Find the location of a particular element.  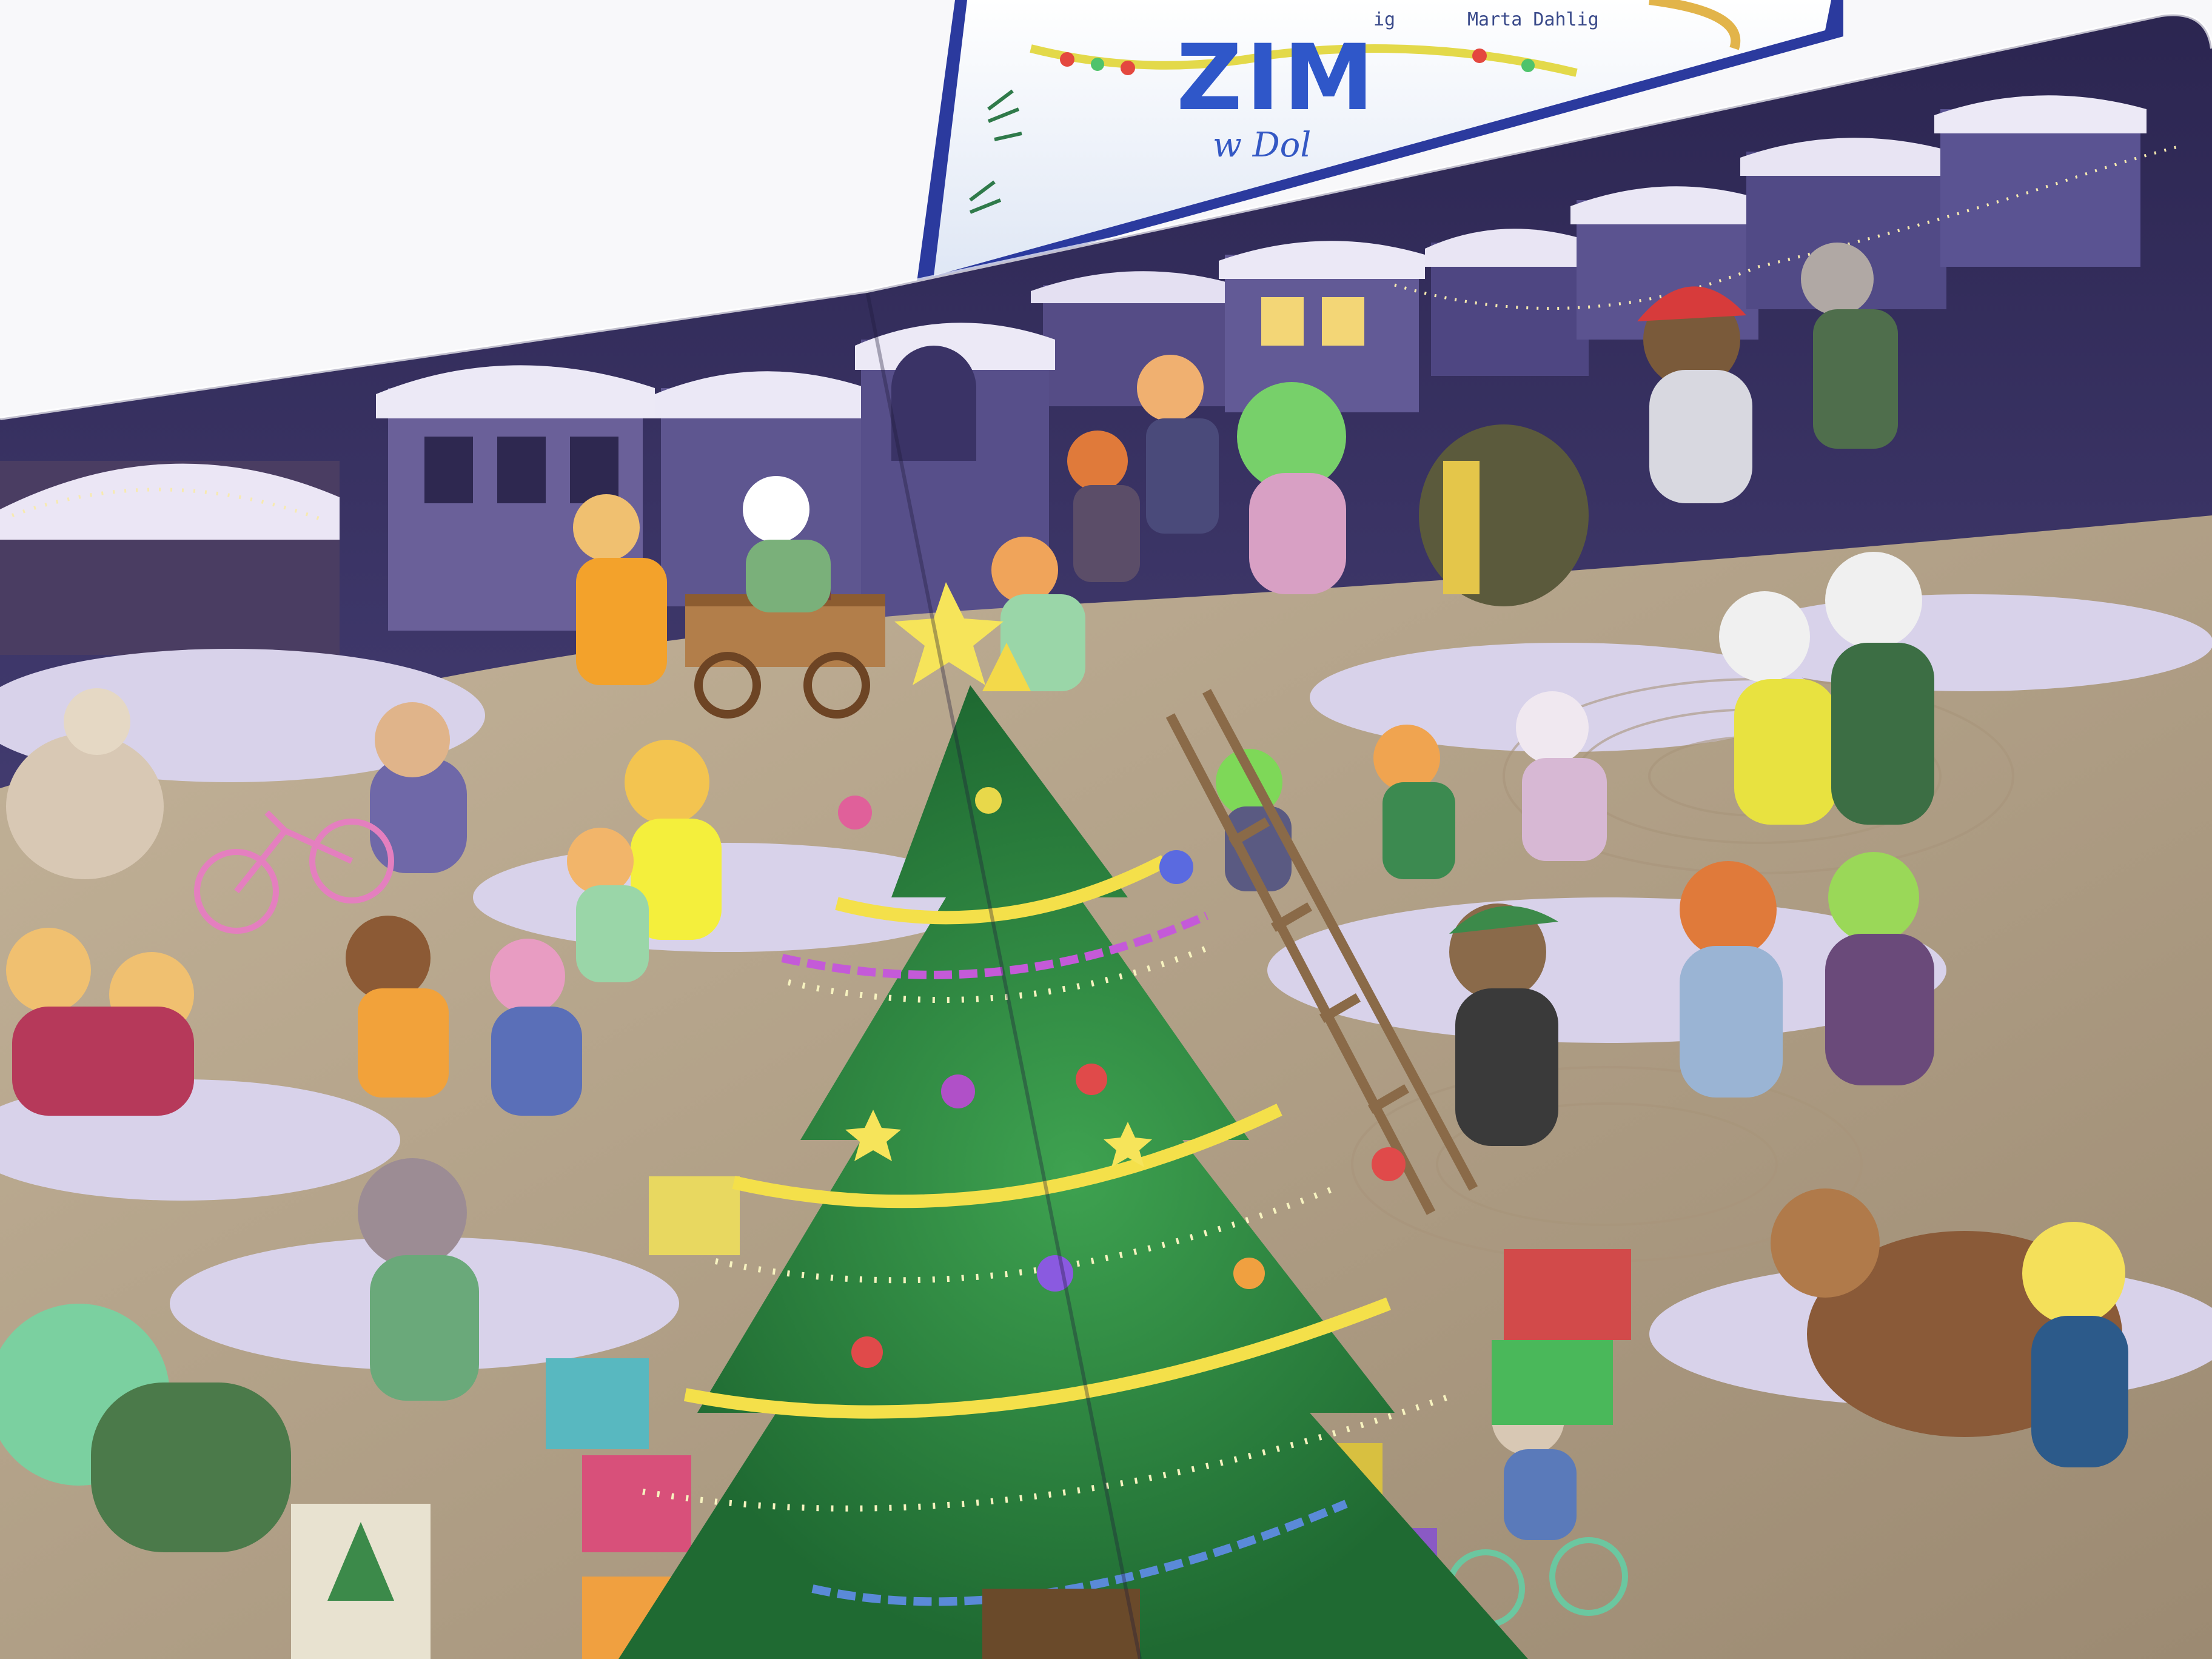

tree-sign is located at coordinates (361, 1582).